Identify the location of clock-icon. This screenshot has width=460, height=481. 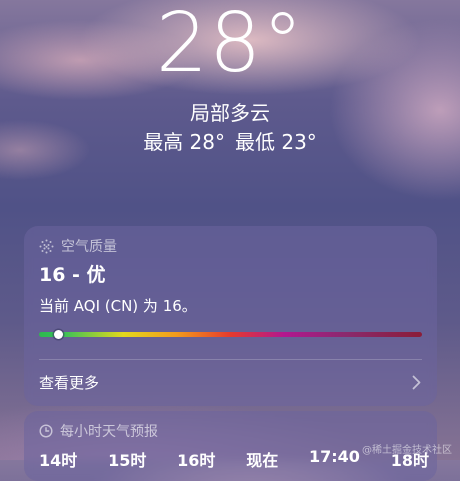
(46, 431).